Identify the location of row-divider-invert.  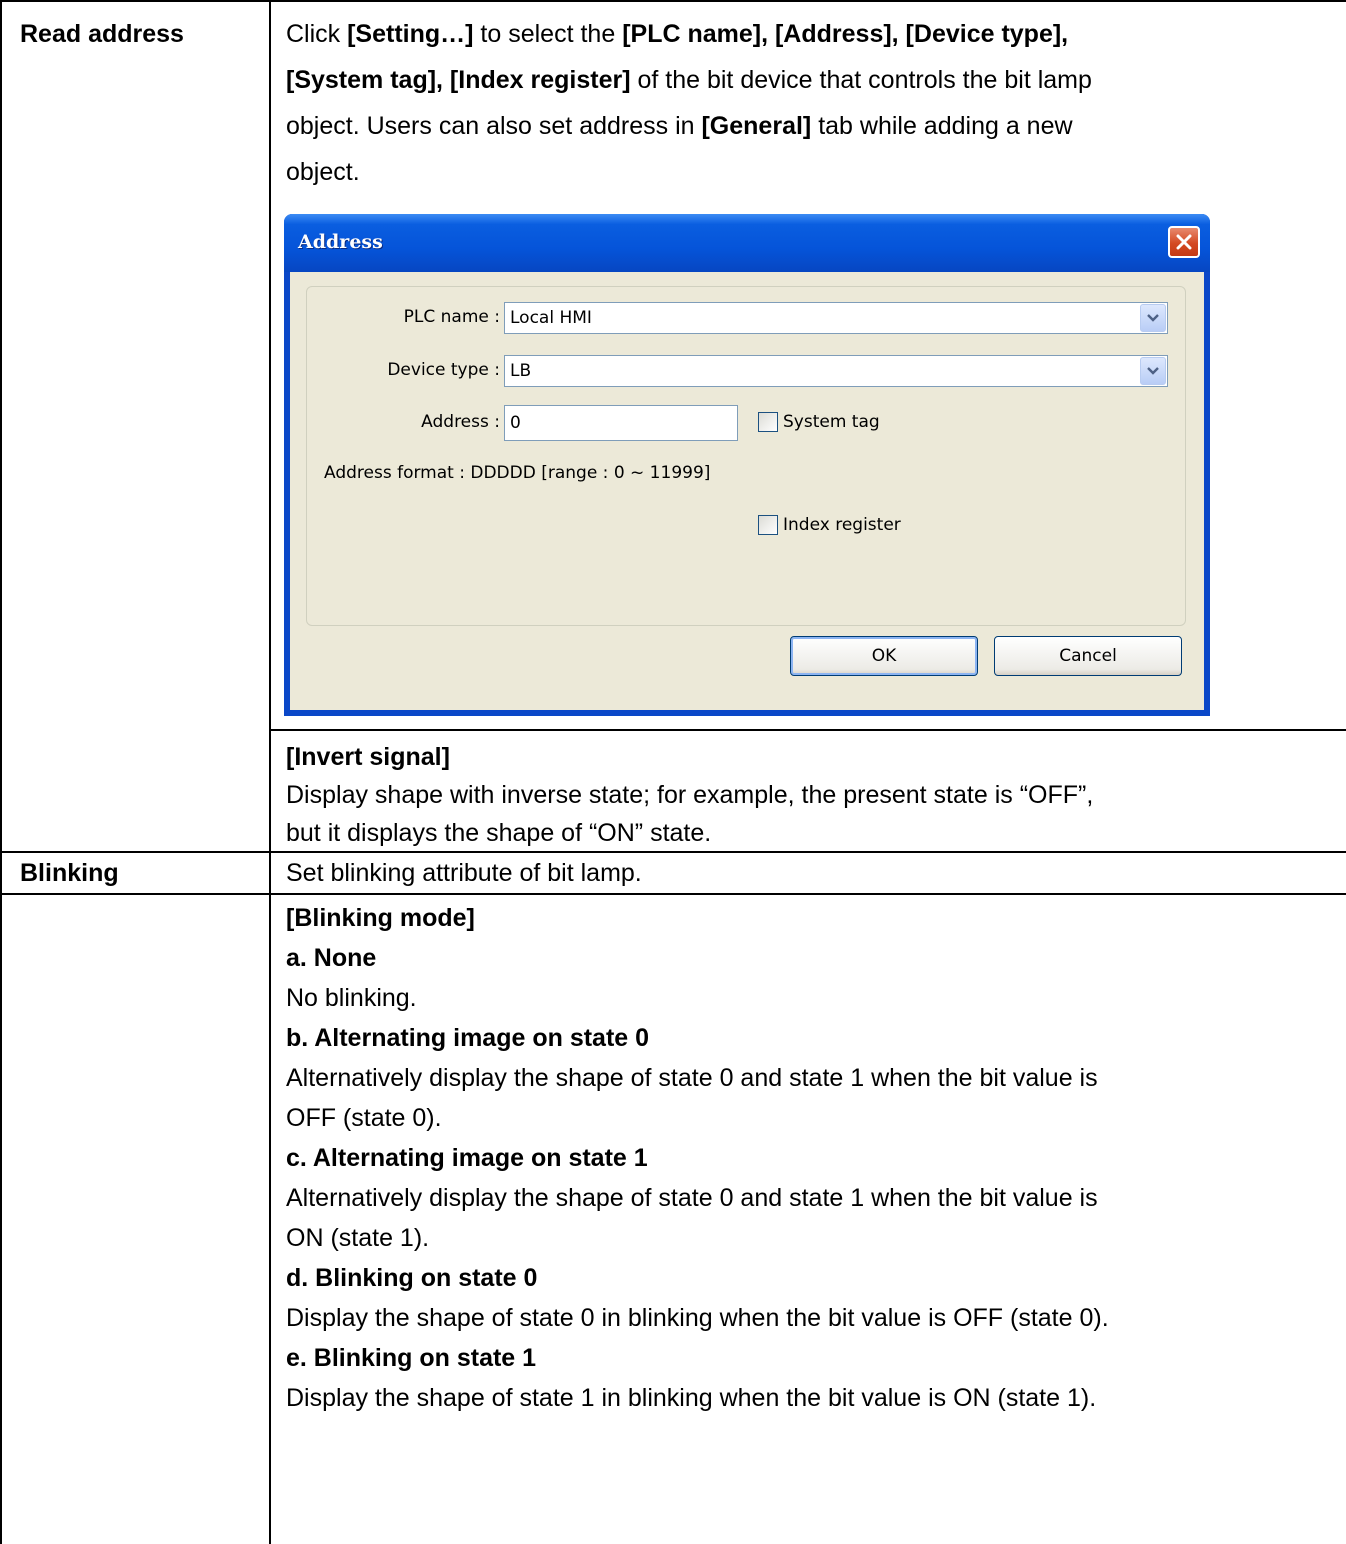
(807, 730).